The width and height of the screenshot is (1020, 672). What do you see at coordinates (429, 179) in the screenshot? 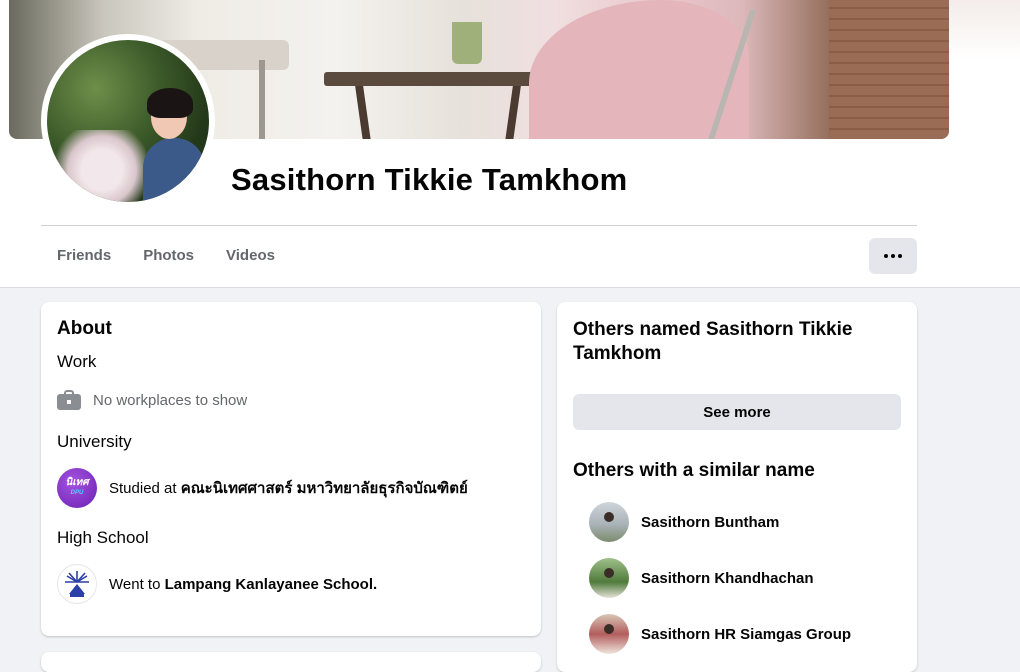
I see `profile-name: Sasithorn Tikkie Tamkhom` at bounding box center [429, 179].